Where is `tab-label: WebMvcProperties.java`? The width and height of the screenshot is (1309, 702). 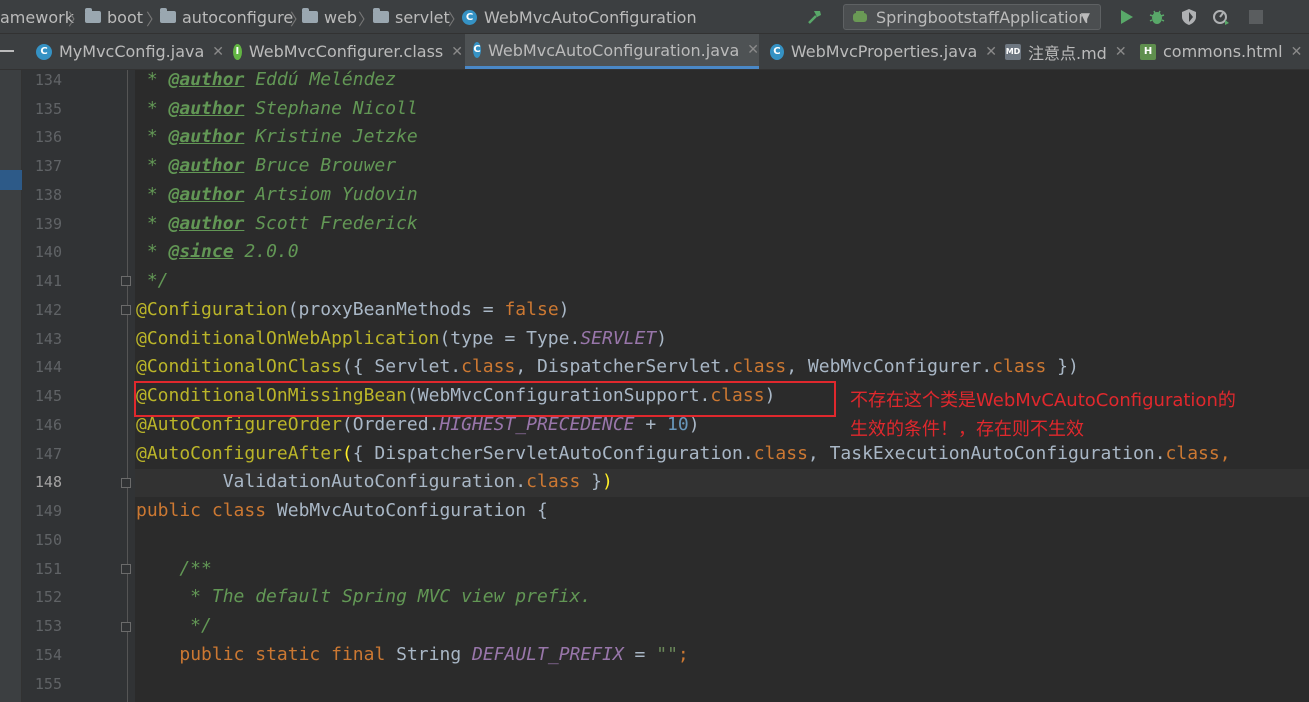 tab-label: WebMvcProperties.java is located at coordinates (884, 51).